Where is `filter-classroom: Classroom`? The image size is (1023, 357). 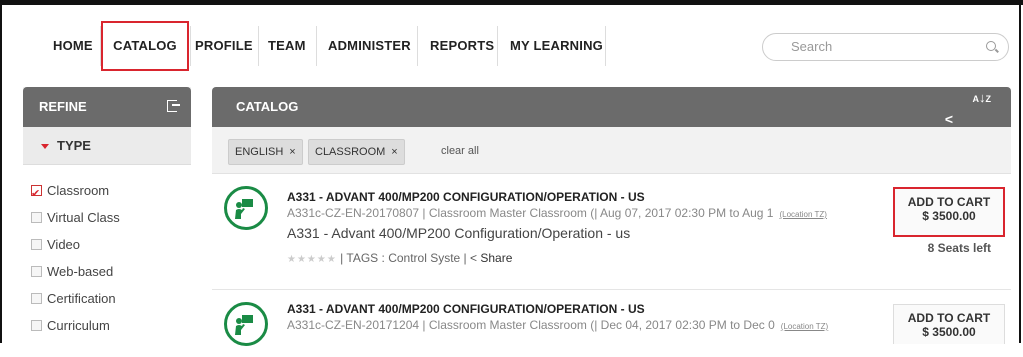 filter-classroom: Classroom is located at coordinates (107, 192).